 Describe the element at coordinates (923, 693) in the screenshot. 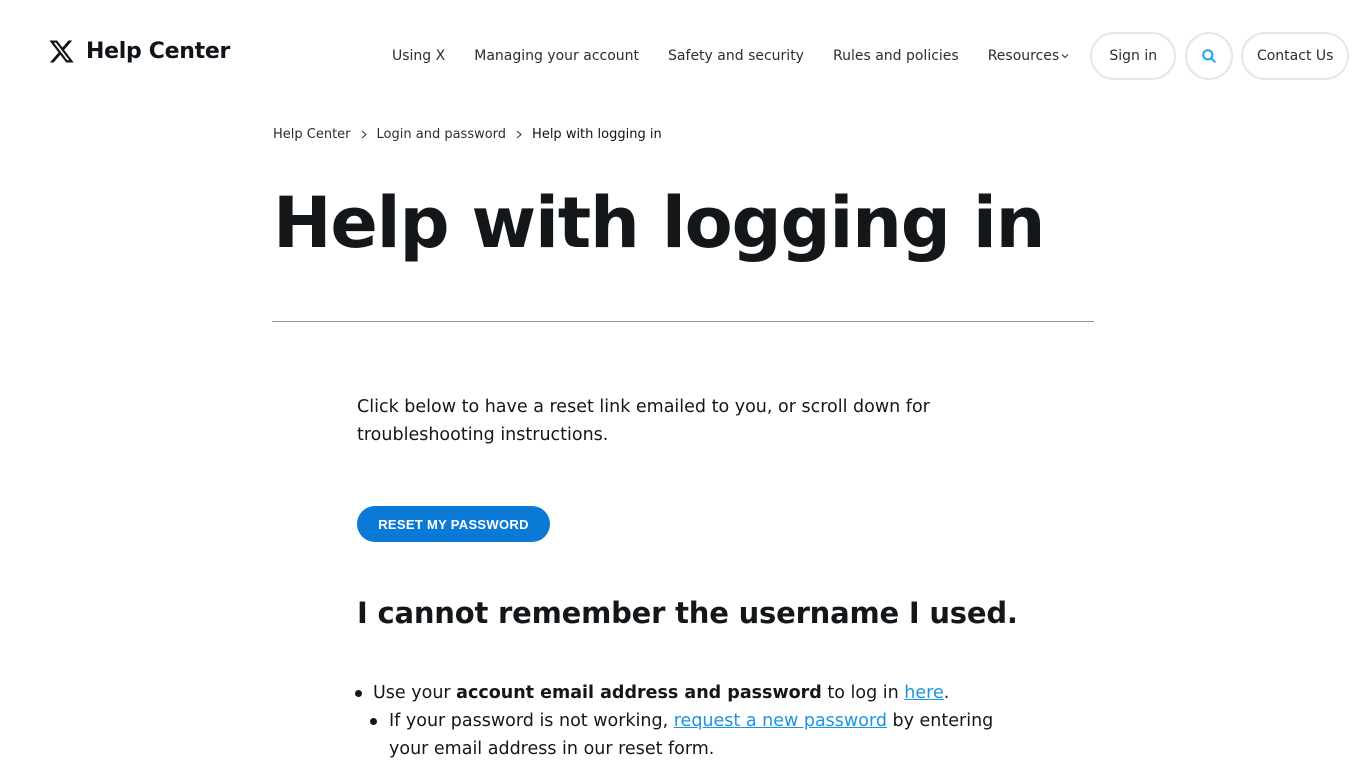

I see `login-here-link: here` at that location.